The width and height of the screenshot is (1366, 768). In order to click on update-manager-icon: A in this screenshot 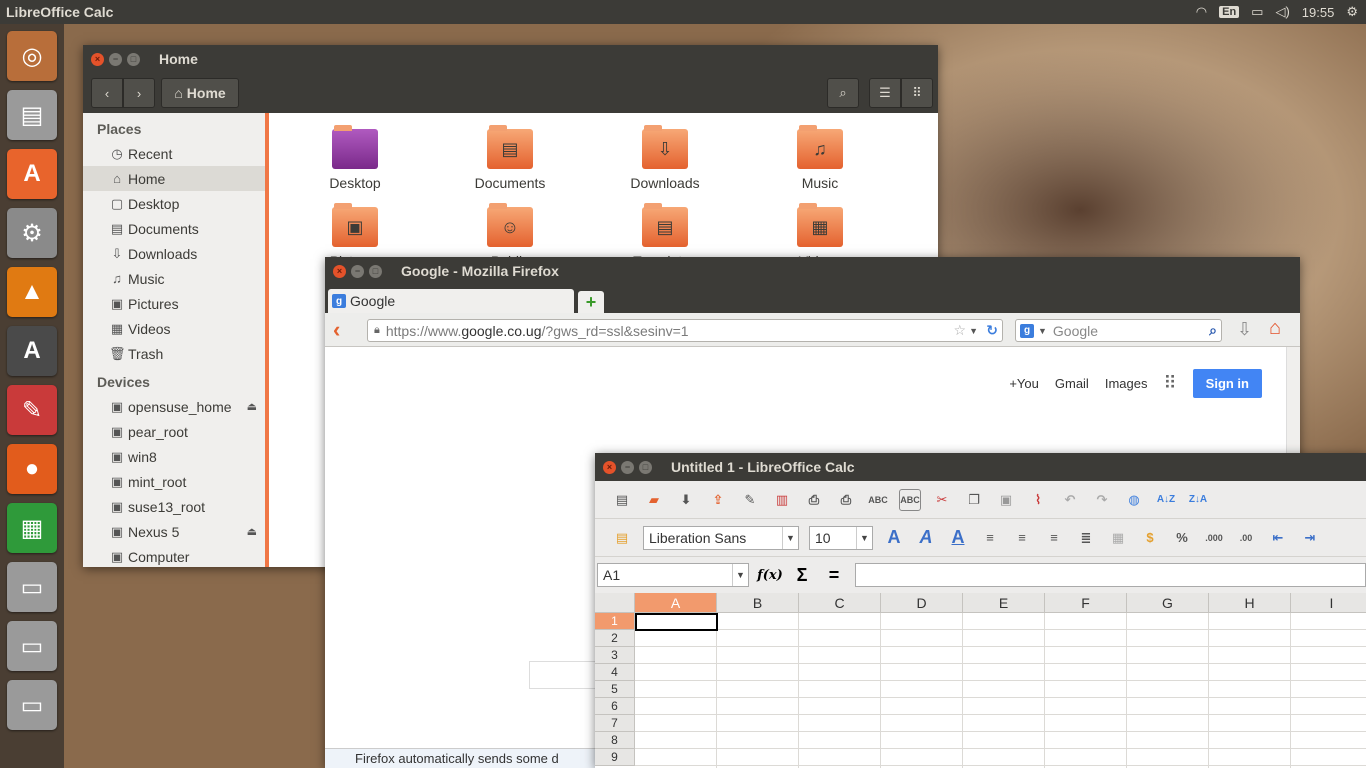, I will do `click(32, 351)`.